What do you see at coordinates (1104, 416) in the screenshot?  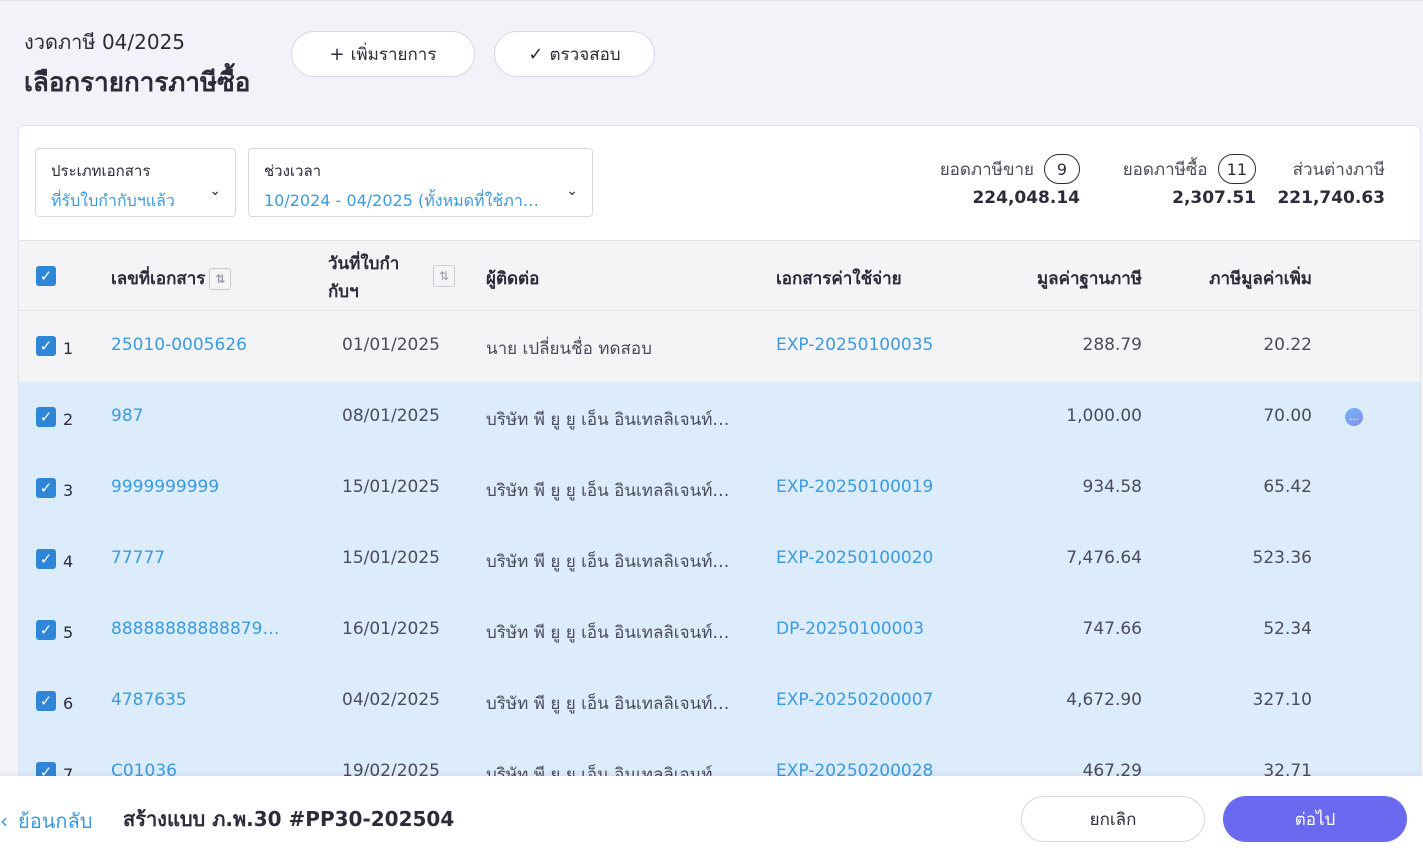 I see `tax-base: 1,000.00` at bounding box center [1104, 416].